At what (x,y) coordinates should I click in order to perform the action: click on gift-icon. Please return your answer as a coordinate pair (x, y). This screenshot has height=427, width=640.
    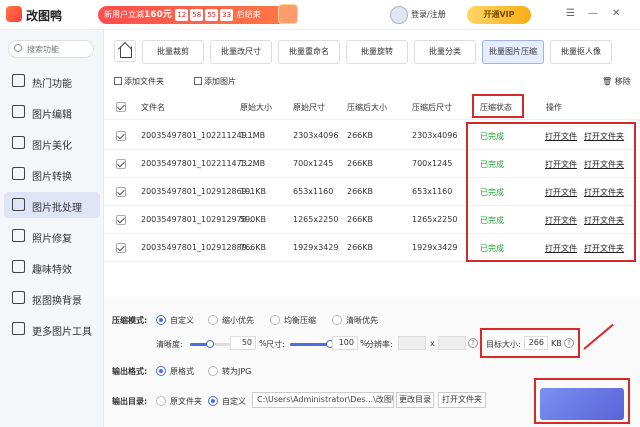
    Looking at the image, I should click on (288, 14).